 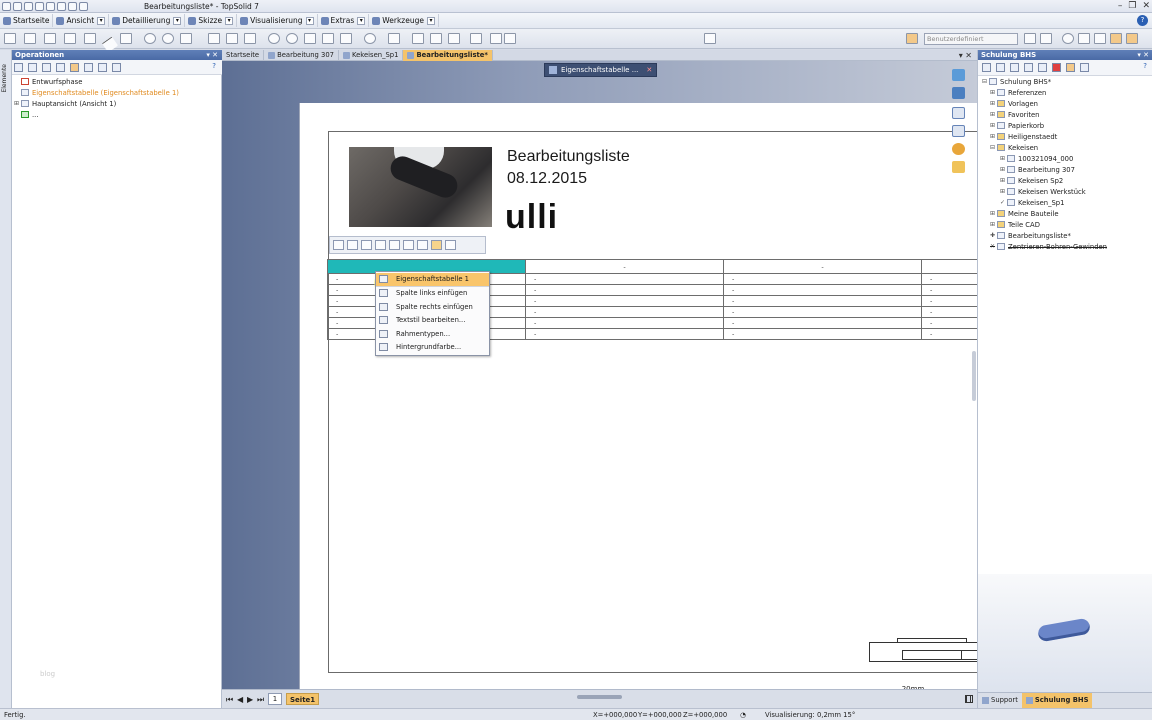 What do you see at coordinates (344, 20) in the screenshot?
I see `menu-extras: Extras ▾` at bounding box center [344, 20].